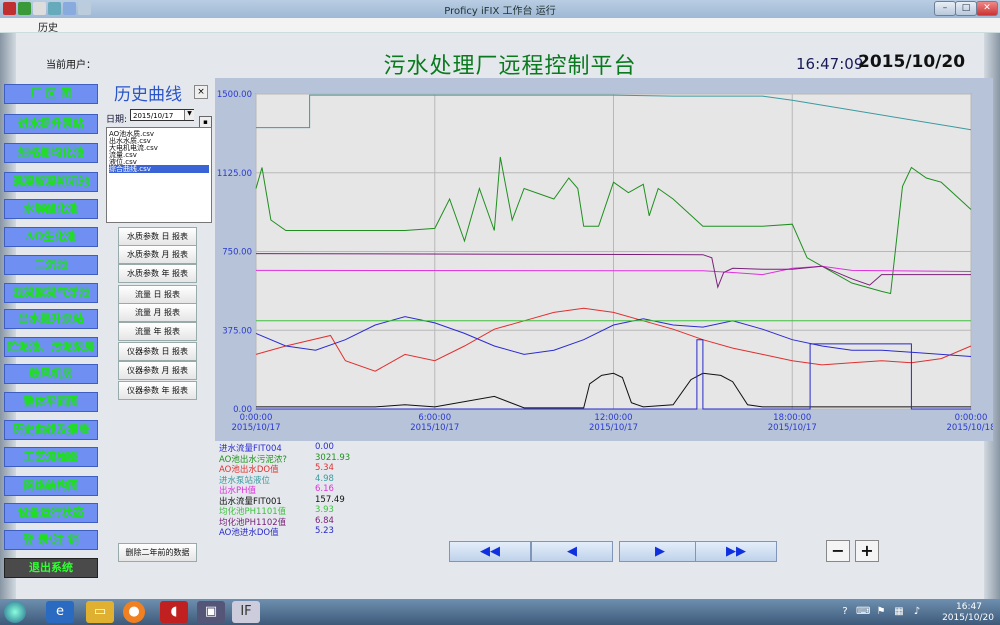 The height and width of the screenshot is (625, 1000). Describe the element at coordinates (157, 351) in the screenshot. I see `report-button: 仪器参数 日 报表` at that location.